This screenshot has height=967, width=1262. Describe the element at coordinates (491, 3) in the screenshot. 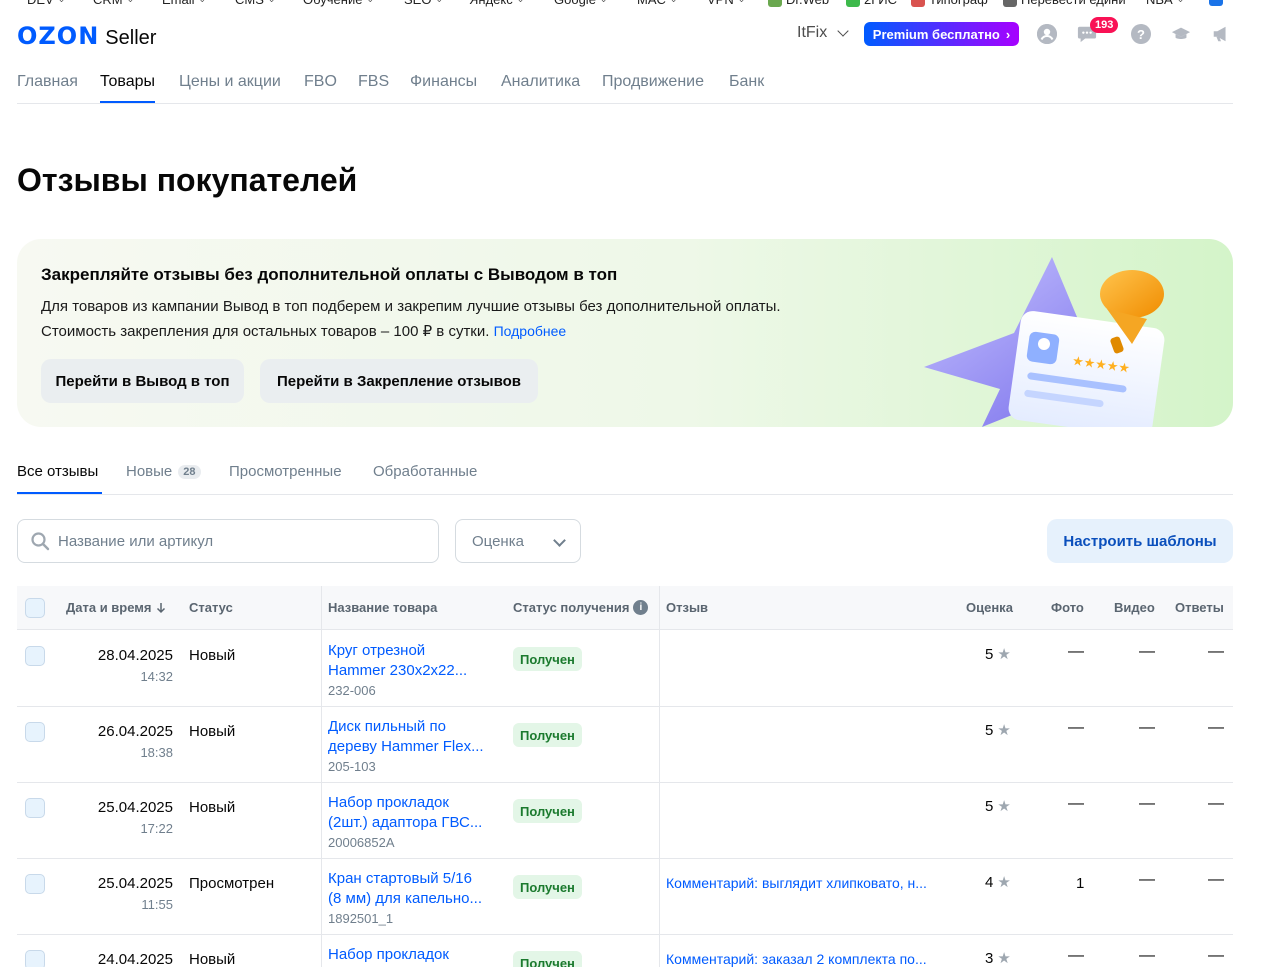

I see `bookmark-label: Яндекс` at that location.